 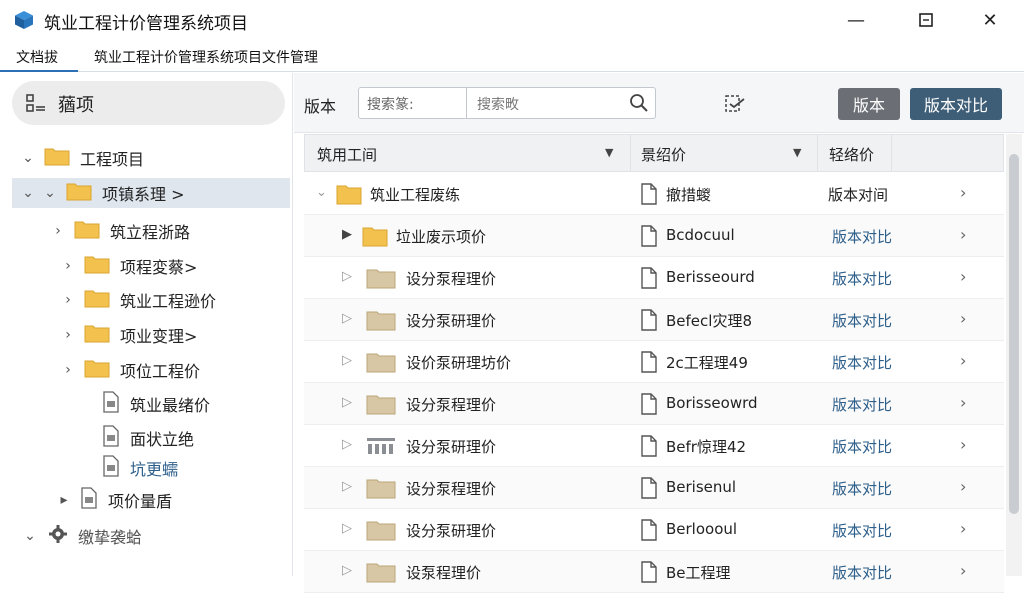 What do you see at coordinates (654, 320) in the screenshot?
I see `table-row: ▷ 设分泵研理价 Befecl灾理8 版本对比 ›` at bounding box center [654, 320].